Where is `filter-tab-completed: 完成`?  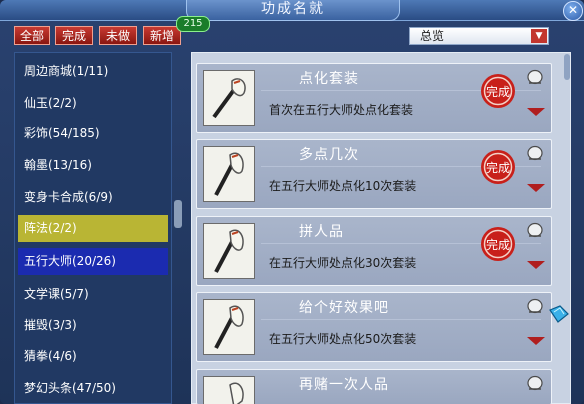 filter-tab-completed: 完成 is located at coordinates (74, 35).